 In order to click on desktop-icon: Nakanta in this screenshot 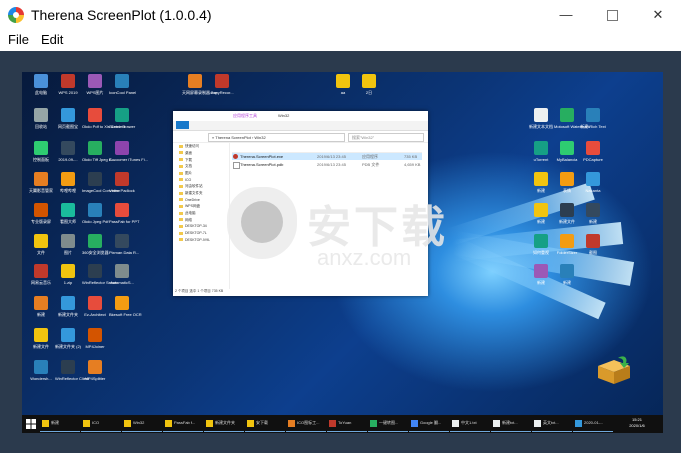, I will do `click(593, 182)`.